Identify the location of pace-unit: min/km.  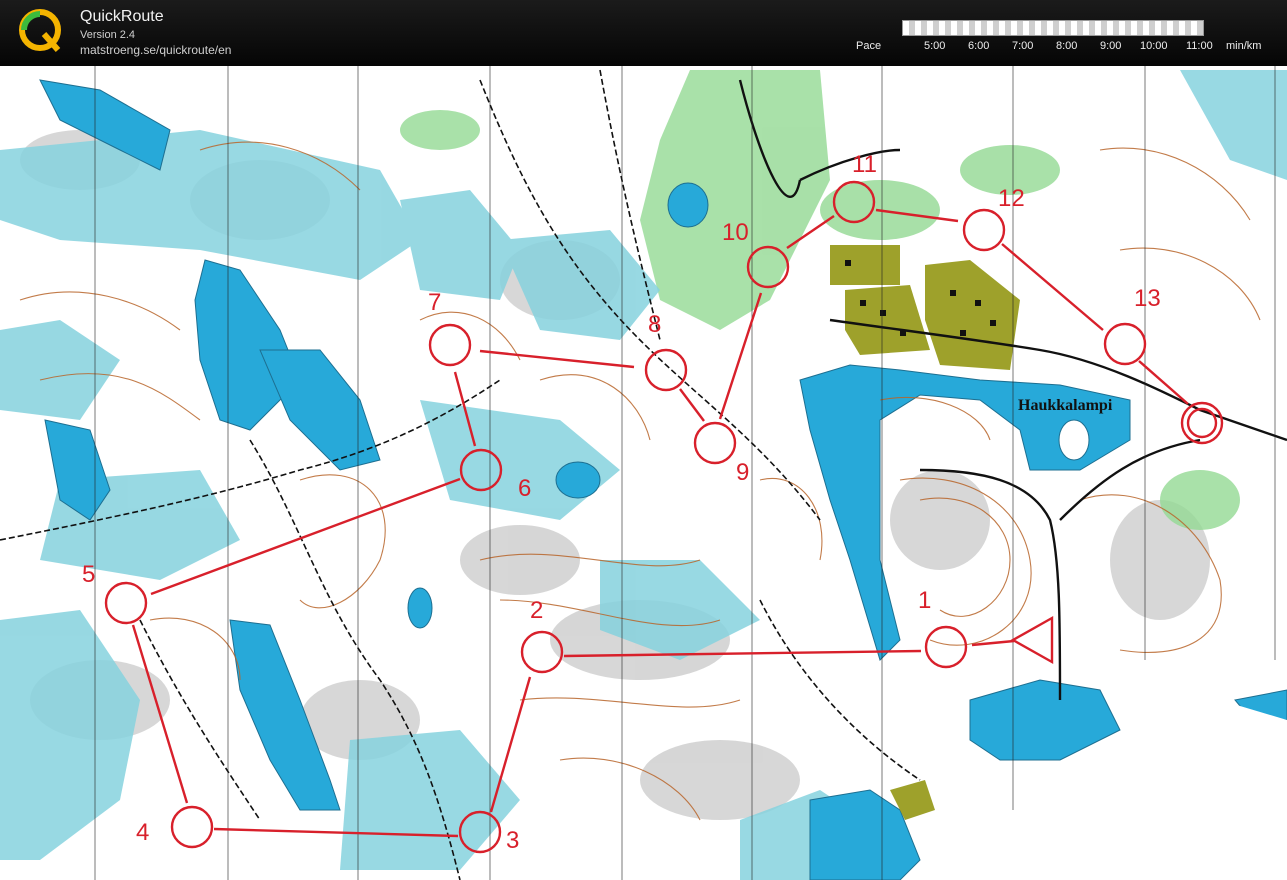
(1244, 46).